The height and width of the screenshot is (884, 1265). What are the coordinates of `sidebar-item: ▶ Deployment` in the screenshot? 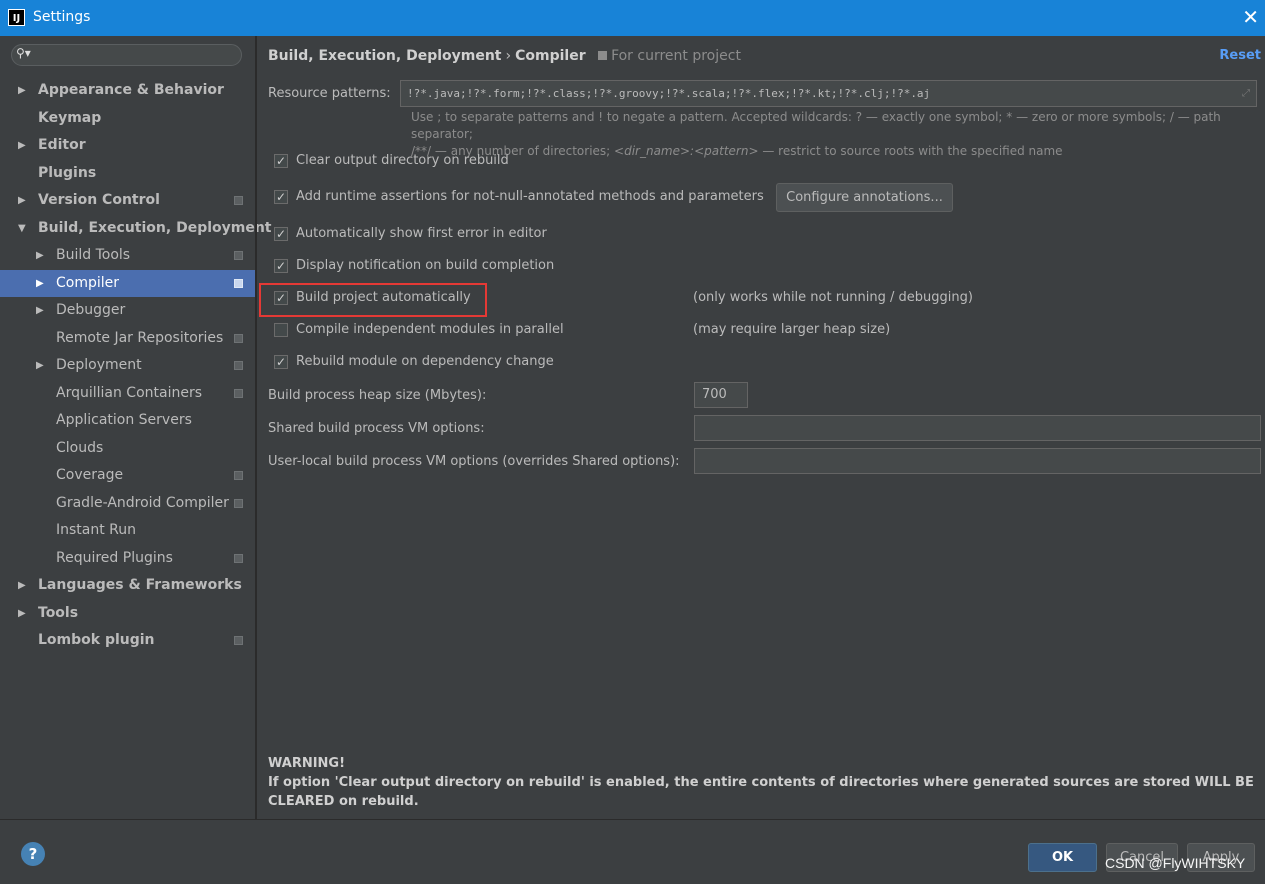 It's located at (127, 365).